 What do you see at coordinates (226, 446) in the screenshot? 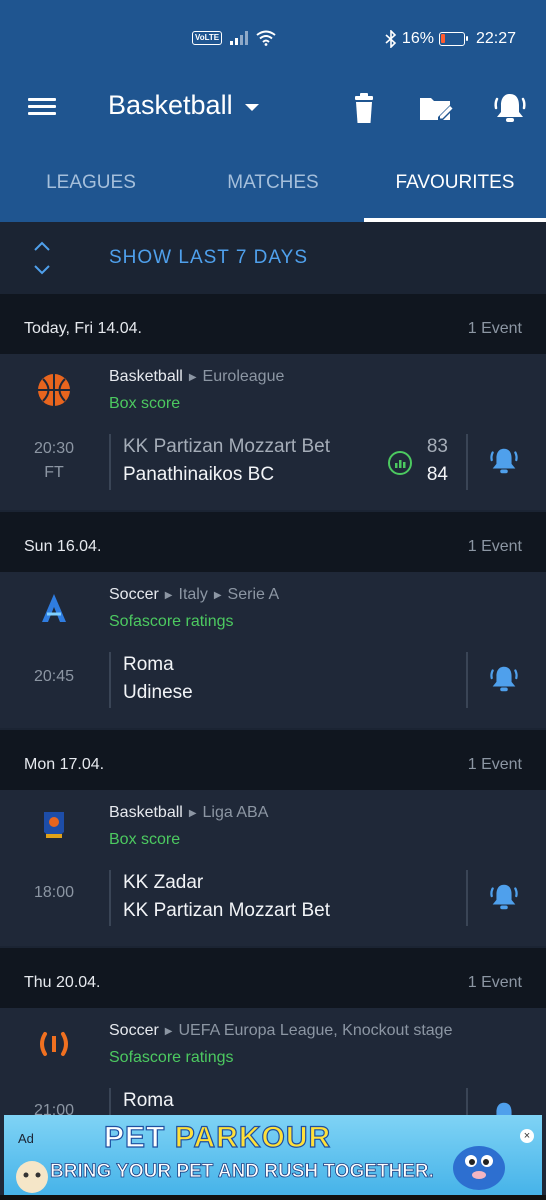
I see `home-team: KK Partizan Mozzart Bet` at bounding box center [226, 446].